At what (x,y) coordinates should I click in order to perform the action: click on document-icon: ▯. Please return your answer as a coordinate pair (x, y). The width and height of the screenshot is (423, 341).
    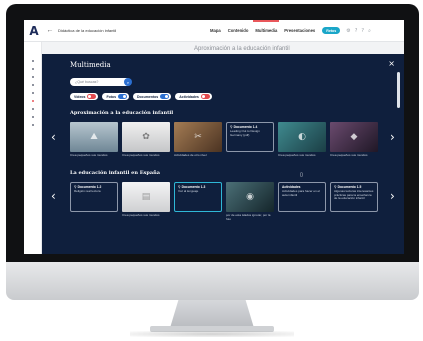
    Looking at the image, I should click on (301, 175).